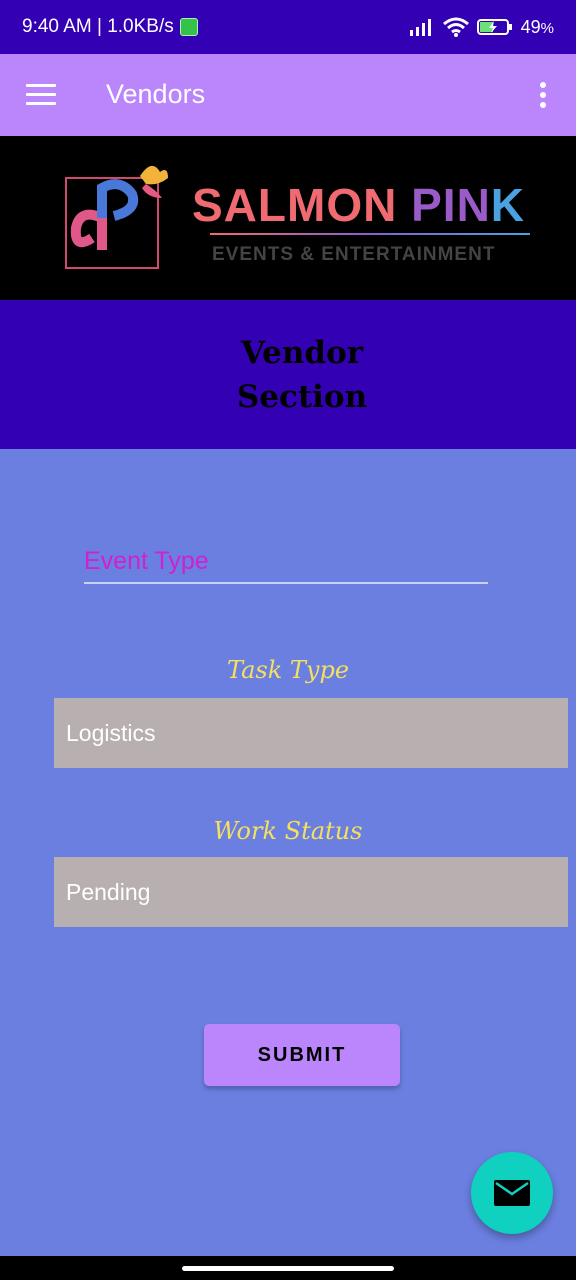  Describe the element at coordinates (111, 732) in the screenshot. I see `task-type-value: Logistics` at that location.